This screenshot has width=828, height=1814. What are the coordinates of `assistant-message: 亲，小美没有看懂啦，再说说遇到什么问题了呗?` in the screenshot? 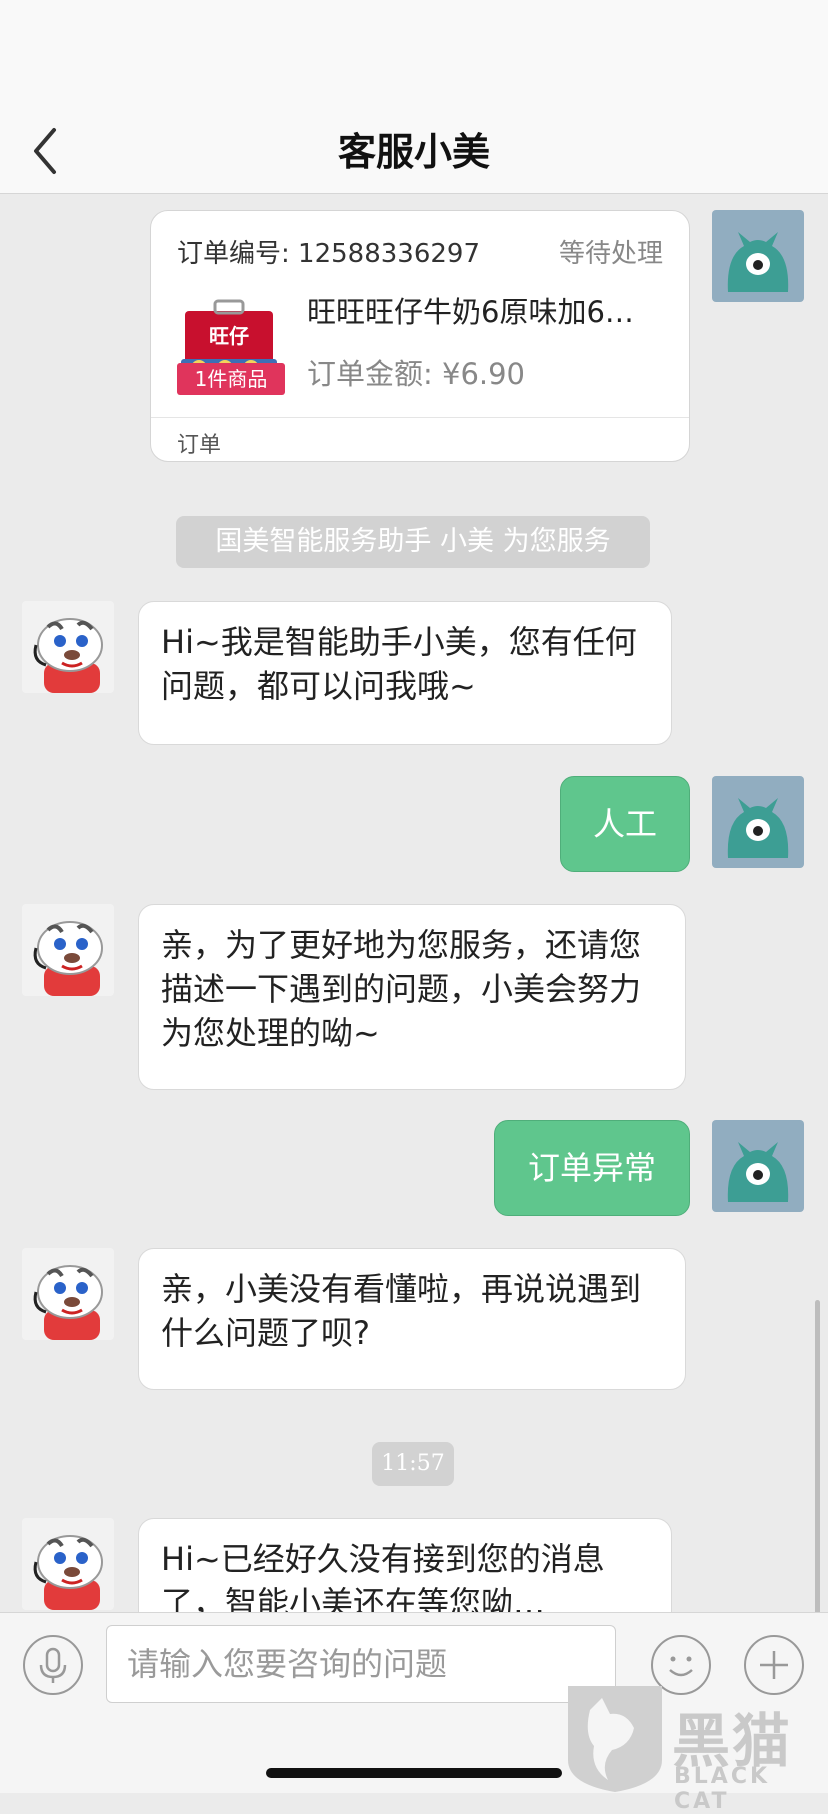 It's located at (412, 1319).